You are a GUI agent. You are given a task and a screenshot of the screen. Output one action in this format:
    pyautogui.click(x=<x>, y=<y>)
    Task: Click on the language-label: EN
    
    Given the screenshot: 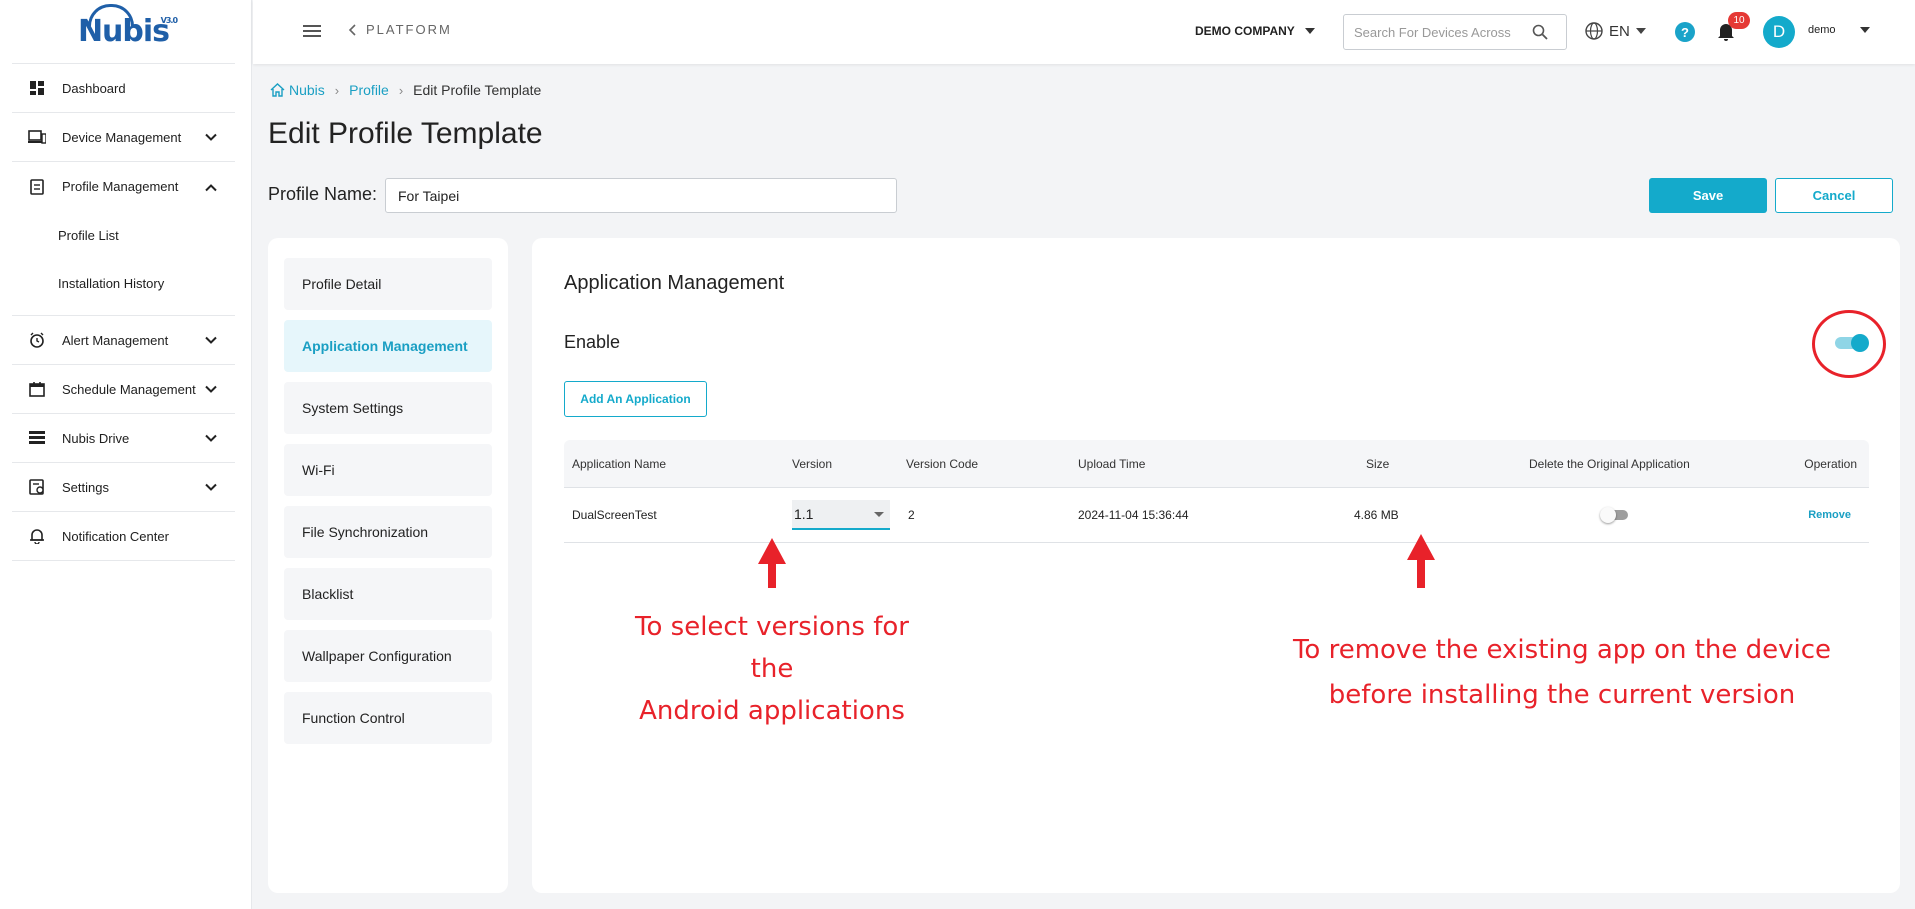 What is the action you would take?
    pyautogui.click(x=1619, y=31)
    